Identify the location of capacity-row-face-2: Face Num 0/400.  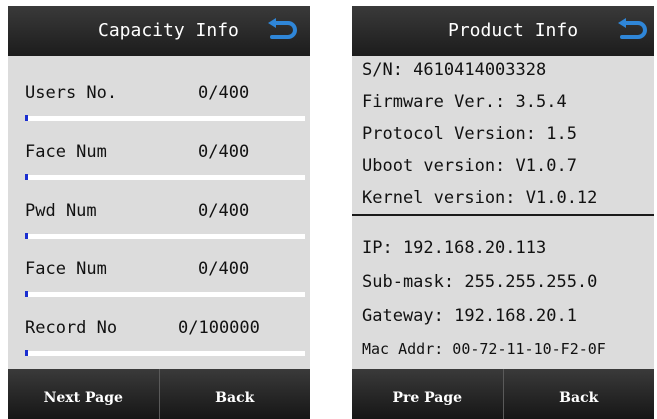
(159, 288).